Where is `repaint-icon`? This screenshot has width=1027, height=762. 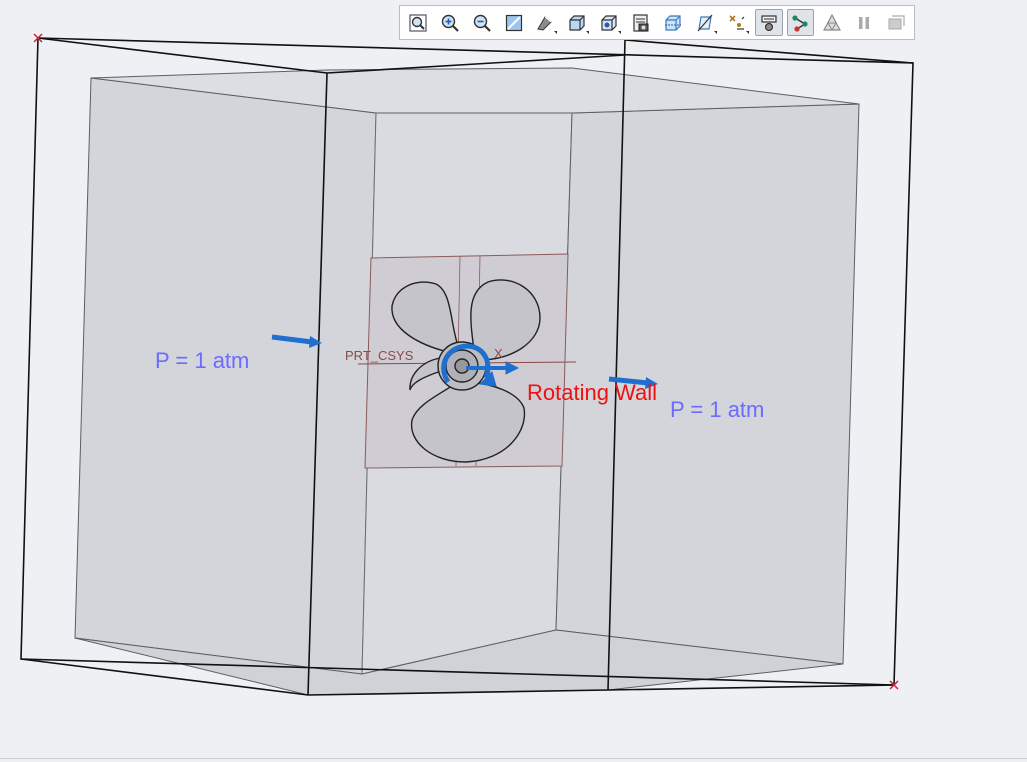
repaint-icon is located at coordinates (513, 22).